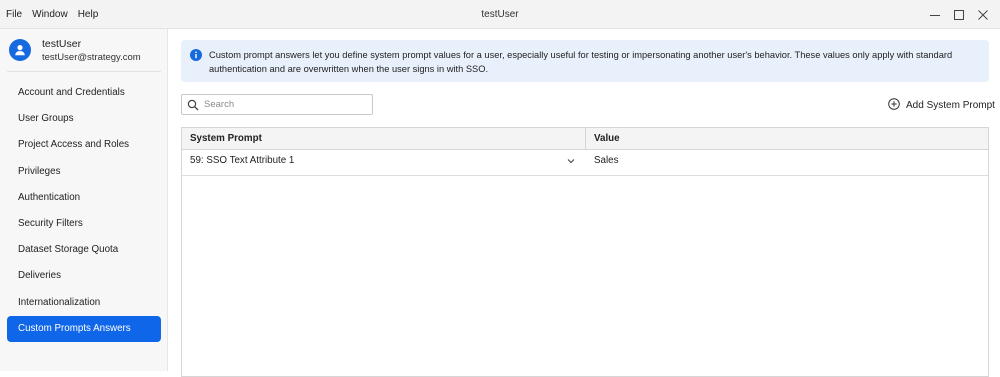  What do you see at coordinates (84, 224) in the screenshot?
I see `sidebar-item-security-filters: Security Filters` at bounding box center [84, 224].